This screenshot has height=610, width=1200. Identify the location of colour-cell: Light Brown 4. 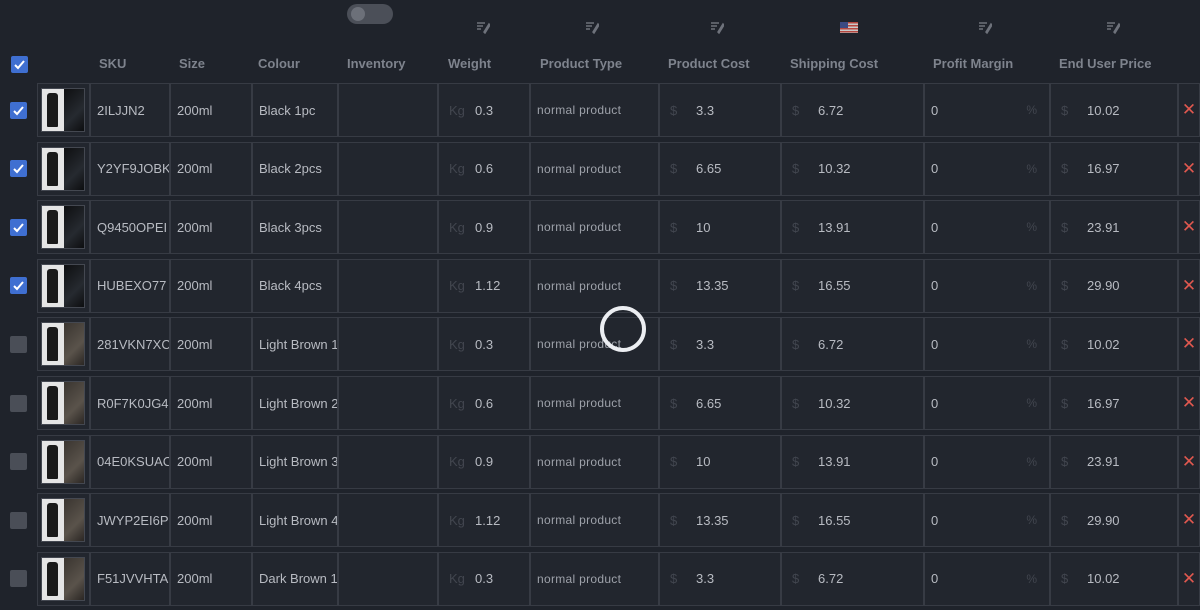
(295, 520).